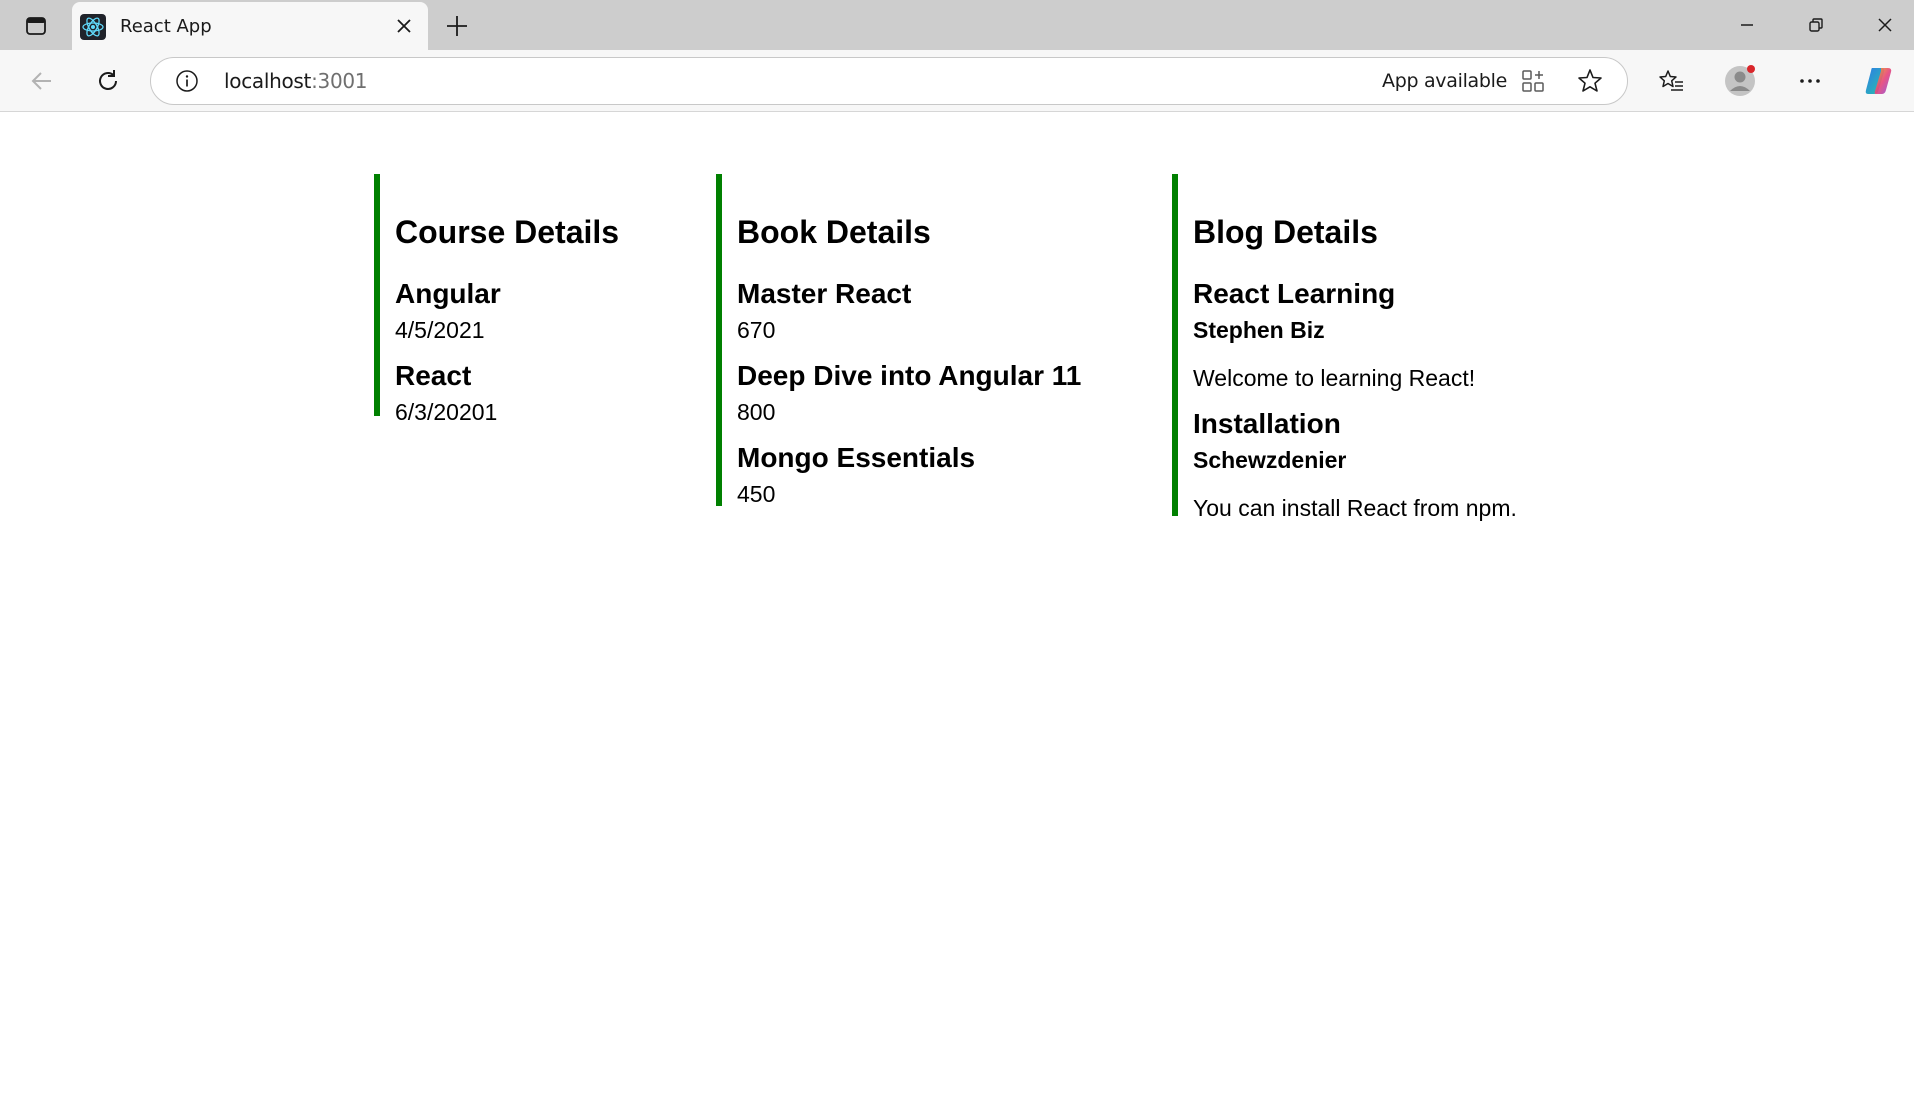 The image size is (1914, 1099). Describe the element at coordinates (947, 393) in the screenshot. I see `book-item: Deep Dive into Angular 11 800` at that location.